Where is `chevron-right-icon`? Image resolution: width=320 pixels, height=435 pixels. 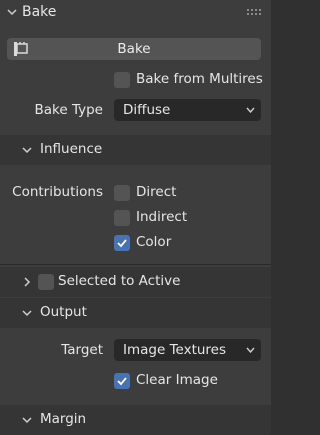 chevron-right-icon is located at coordinates (27, 282).